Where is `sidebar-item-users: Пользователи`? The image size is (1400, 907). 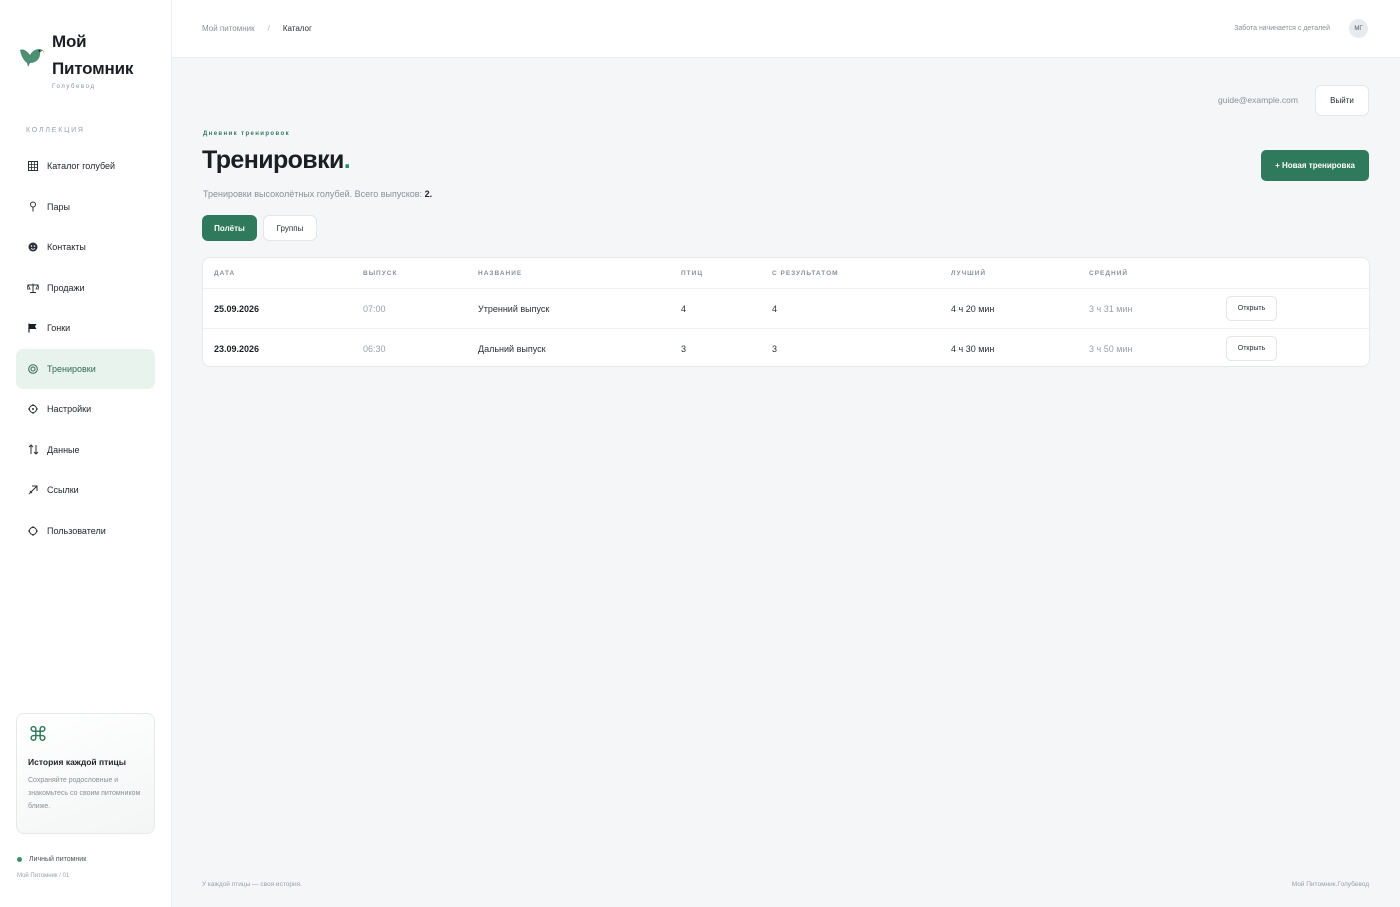 sidebar-item-users: Пользователи is located at coordinates (85, 531).